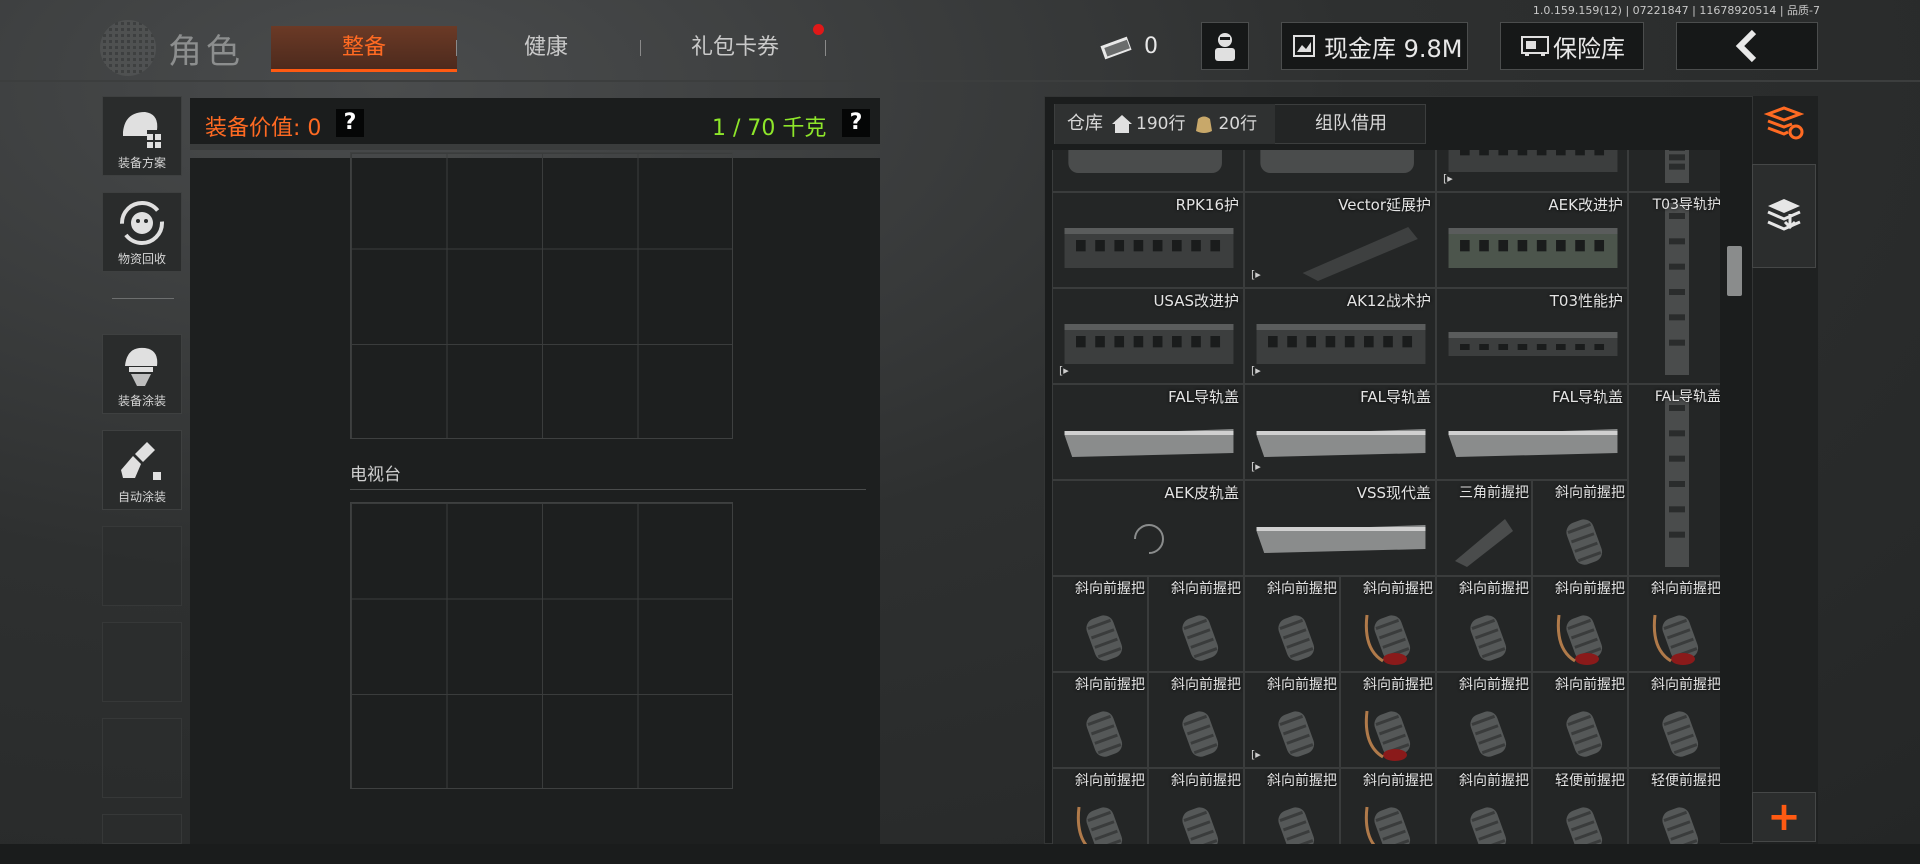  Describe the element at coordinates (1340, 336) in the screenshot. I see `warehouse-item-cell: AK12战术护 [▸` at that location.